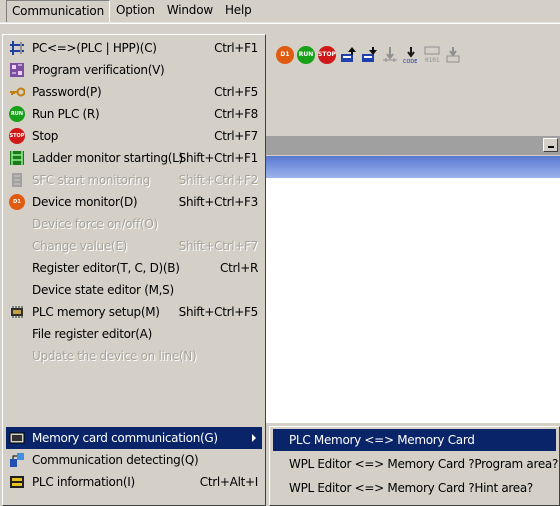 This screenshot has width=560, height=506. What do you see at coordinates (98, 70) in the screenshot?
I see `menu-item-label: Program verification(V)` at bounding box center [98, 70].